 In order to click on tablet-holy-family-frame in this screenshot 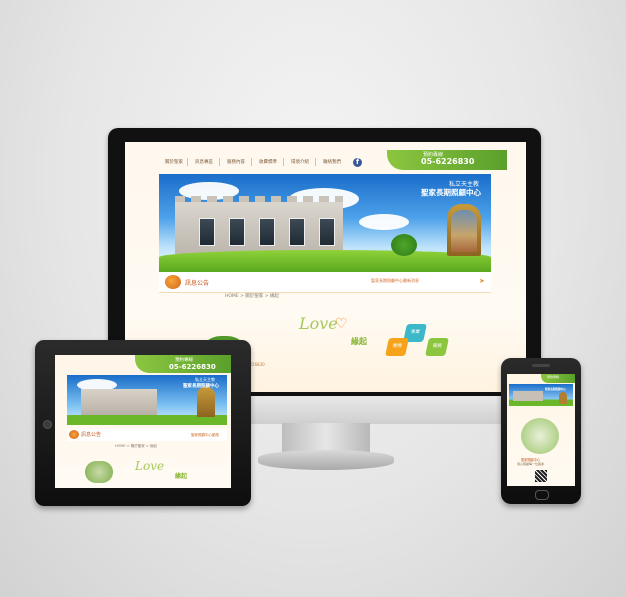, I will do `click(206, 402)`.